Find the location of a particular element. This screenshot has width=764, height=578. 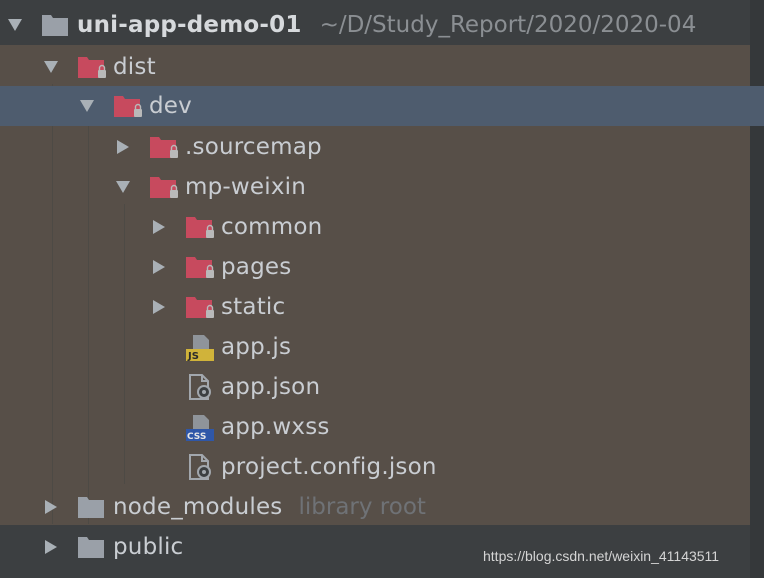

tree-item-label: mp-weixin is located at coordinates (246, 187).